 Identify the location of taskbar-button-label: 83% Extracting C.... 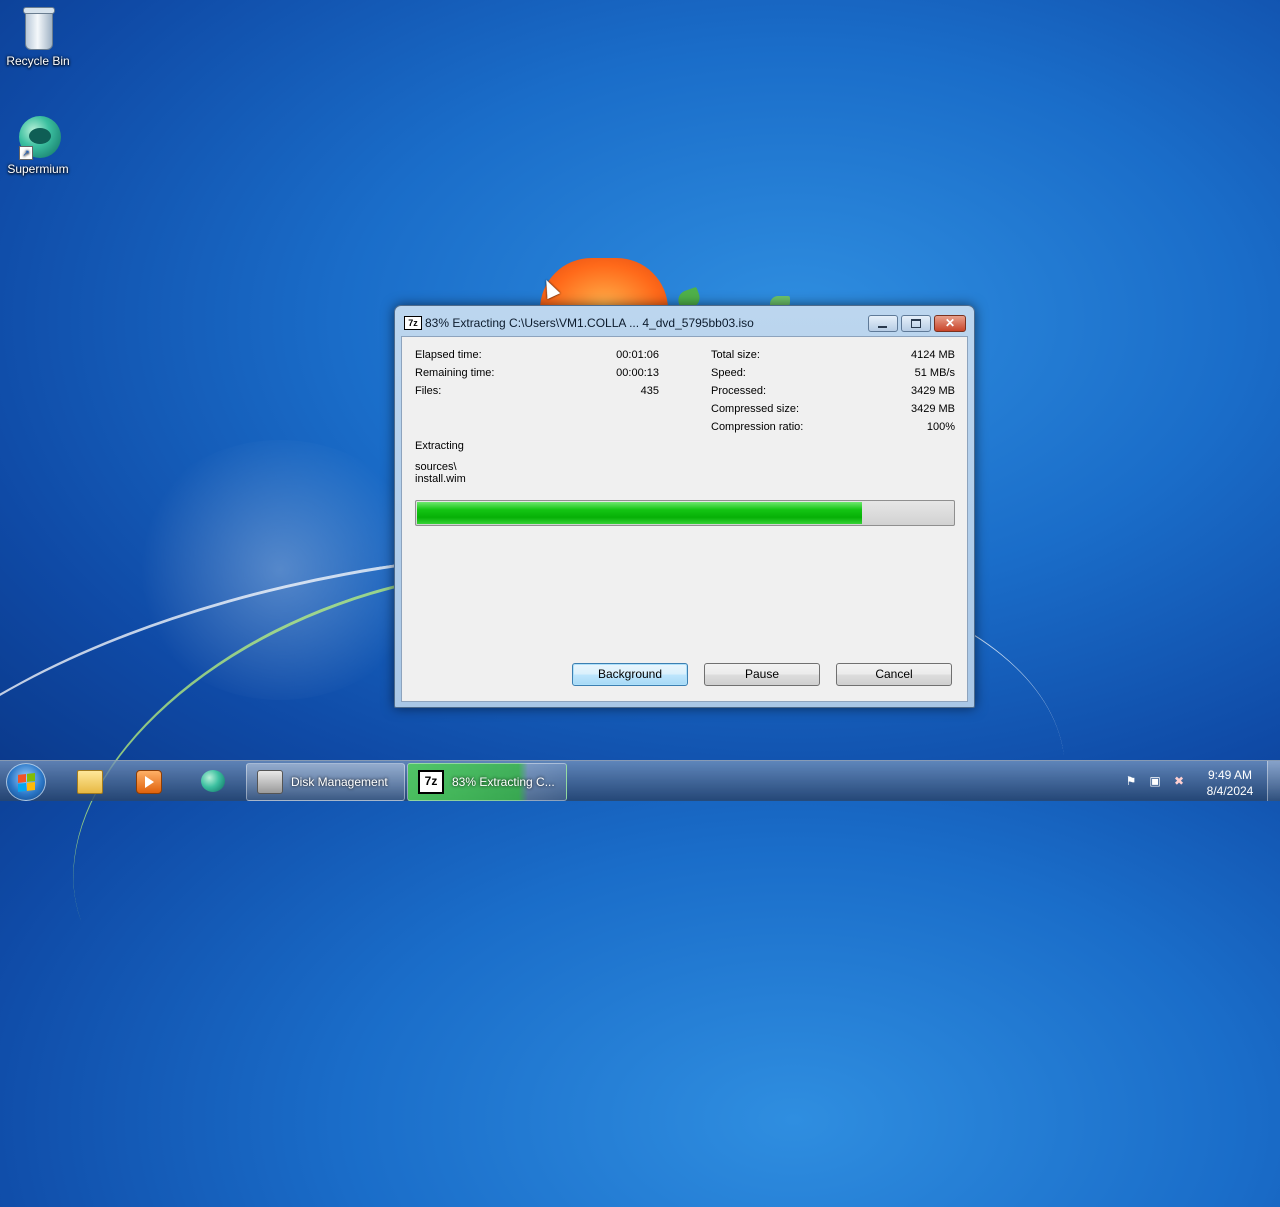
(503, 782).